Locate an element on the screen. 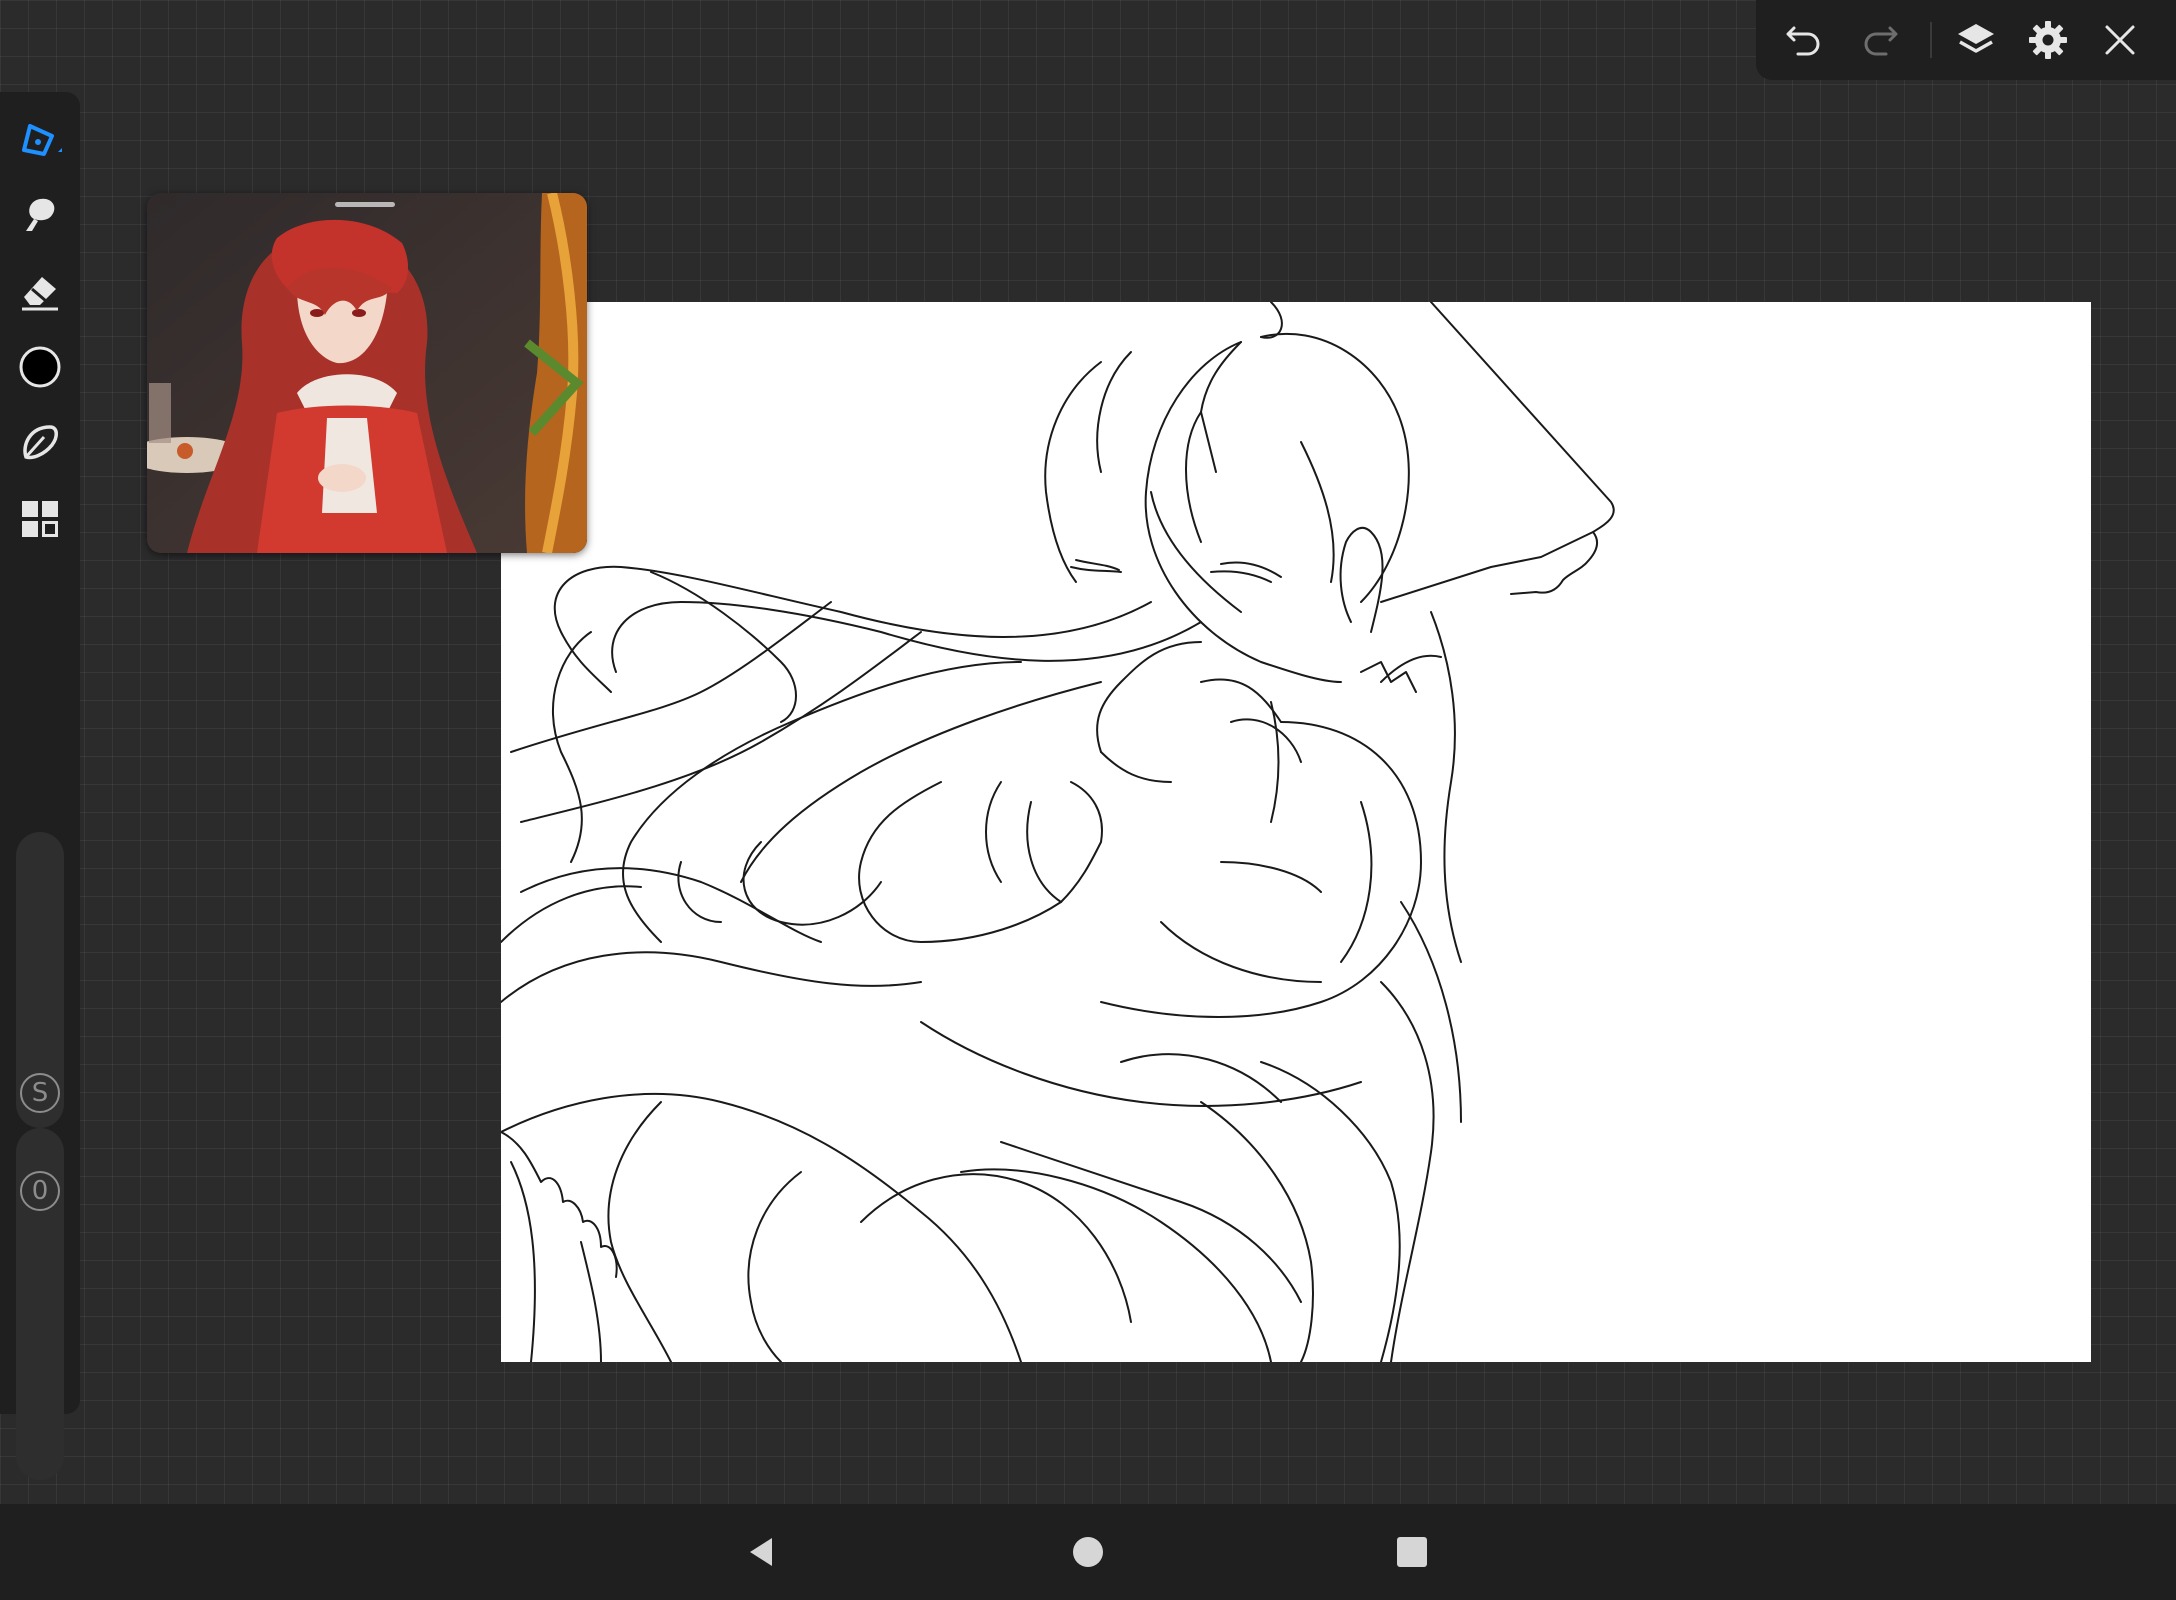 Image resolution: width=2176 pixels, height=1600 pixels. back-button is located at coordinates (762, 1552).